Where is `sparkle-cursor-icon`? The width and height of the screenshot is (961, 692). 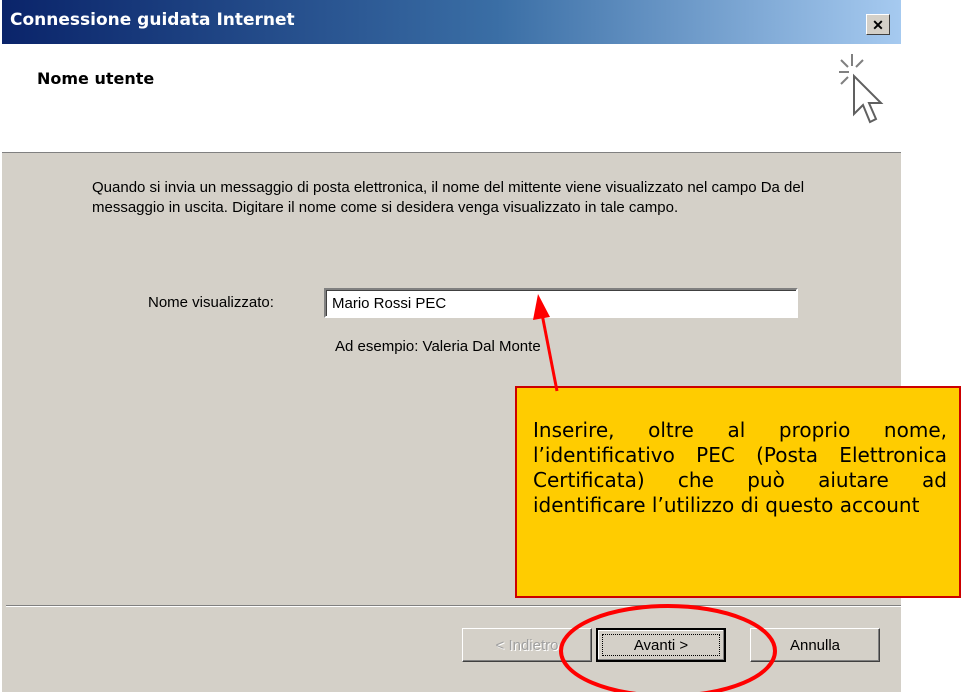
sparkle-cursor-icon is located at coordinates (861, 89).